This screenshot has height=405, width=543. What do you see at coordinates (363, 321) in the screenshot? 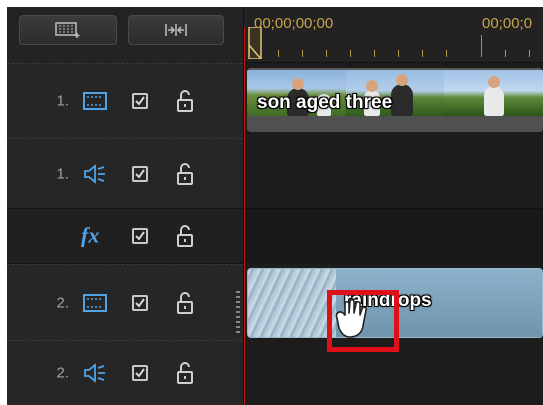
I see `highlight-box` at bounding box center [363, 321].